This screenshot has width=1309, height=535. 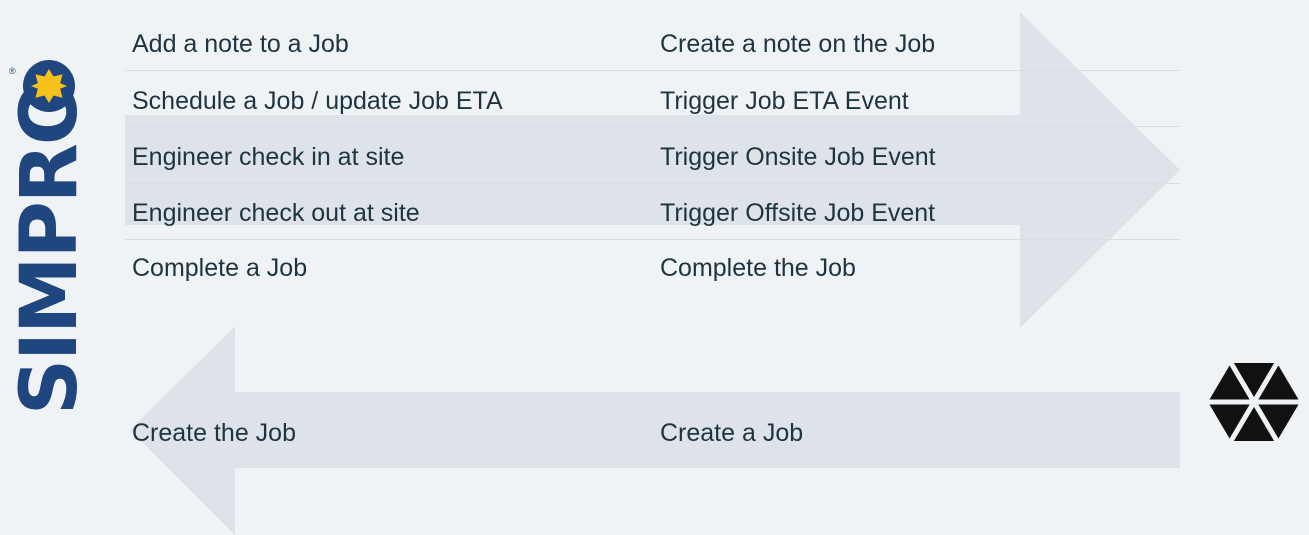 What do you see at coordinates (317, 101) in the screenshot?
I see `simpro-action: Schedule a Job / update Job ETA` at bounding box center [317, 101].